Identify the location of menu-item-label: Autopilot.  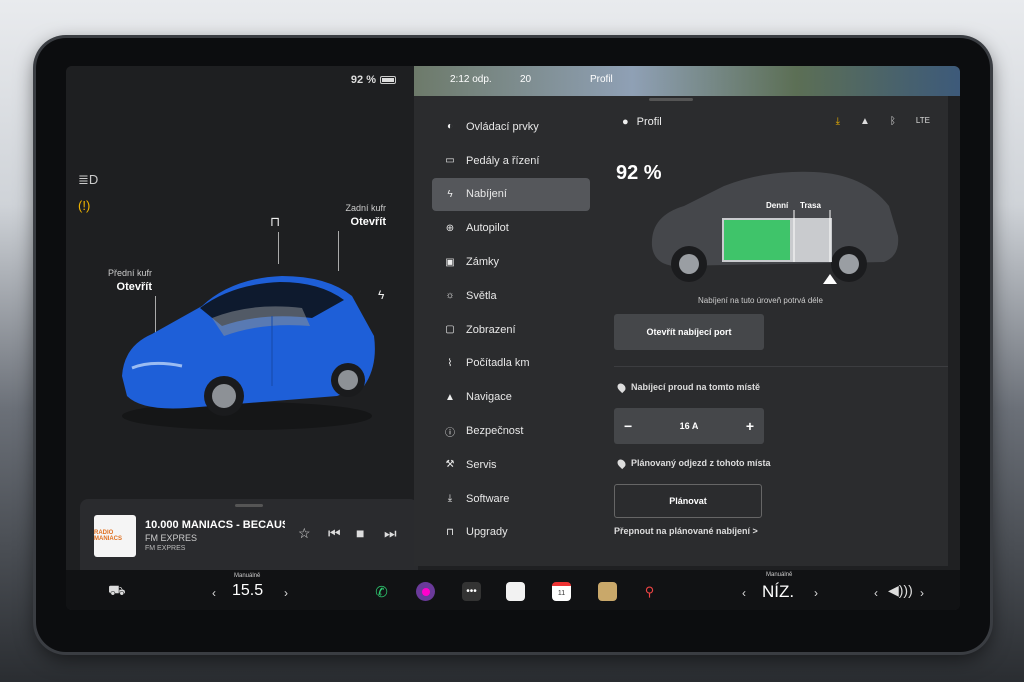
(487, 228).